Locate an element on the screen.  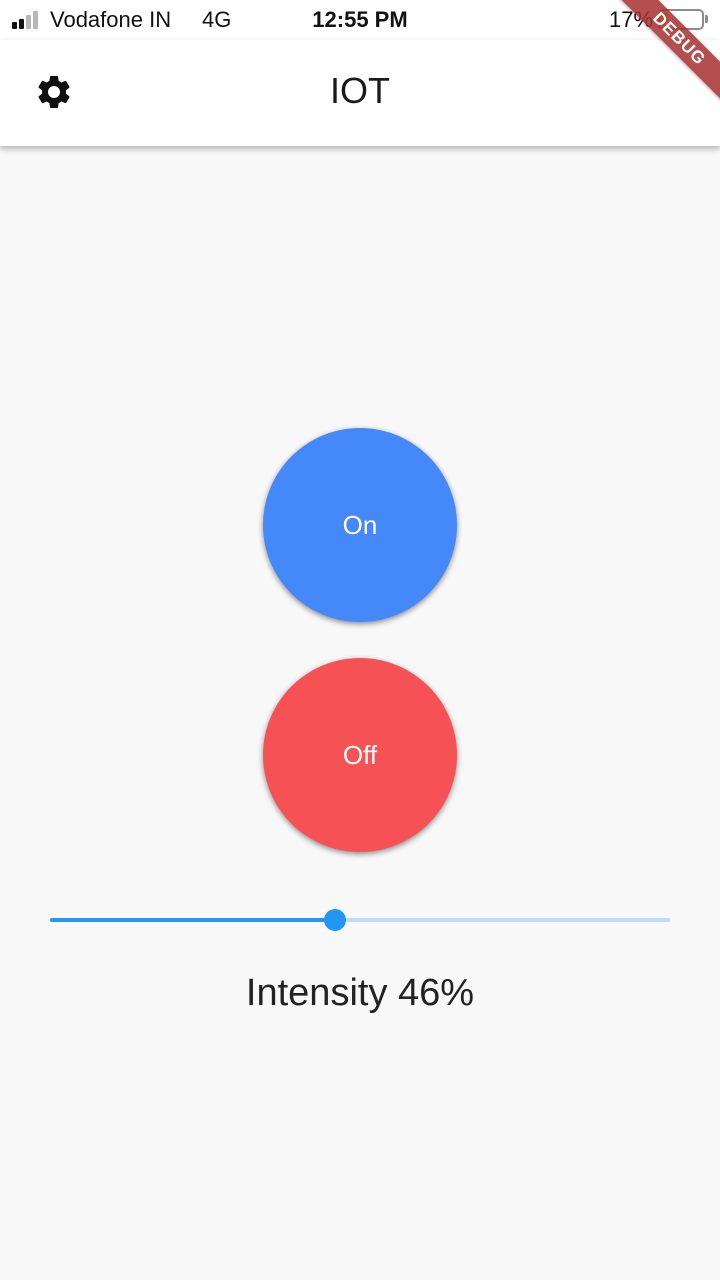
app-bar: IOT is located at coordinates (360, 93).